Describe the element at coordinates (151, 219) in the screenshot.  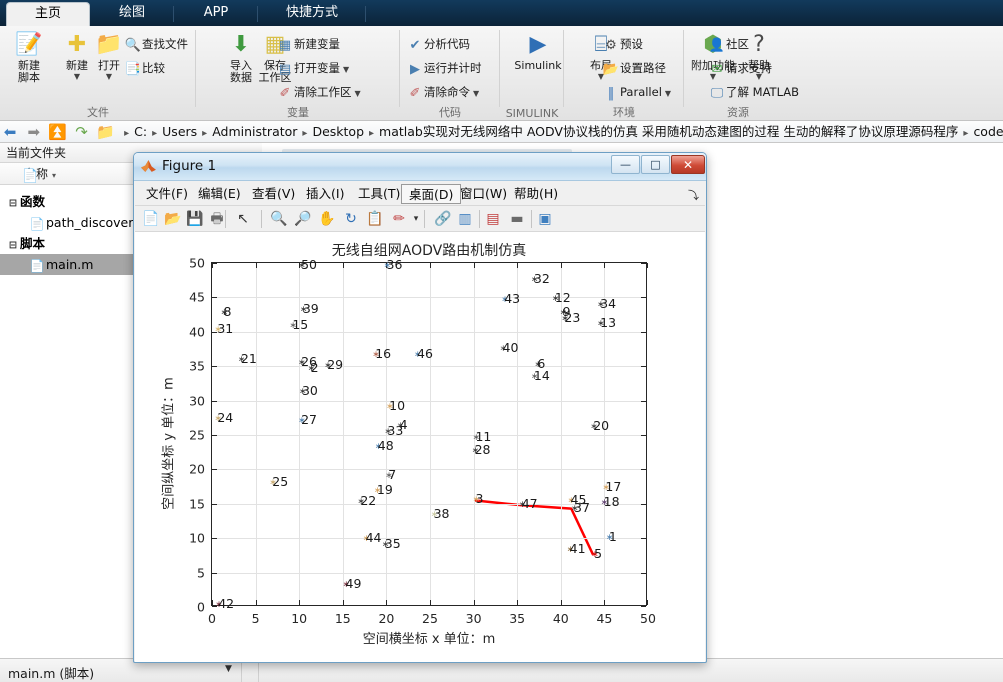
I see `new-figure-icon: 📄` at that location.